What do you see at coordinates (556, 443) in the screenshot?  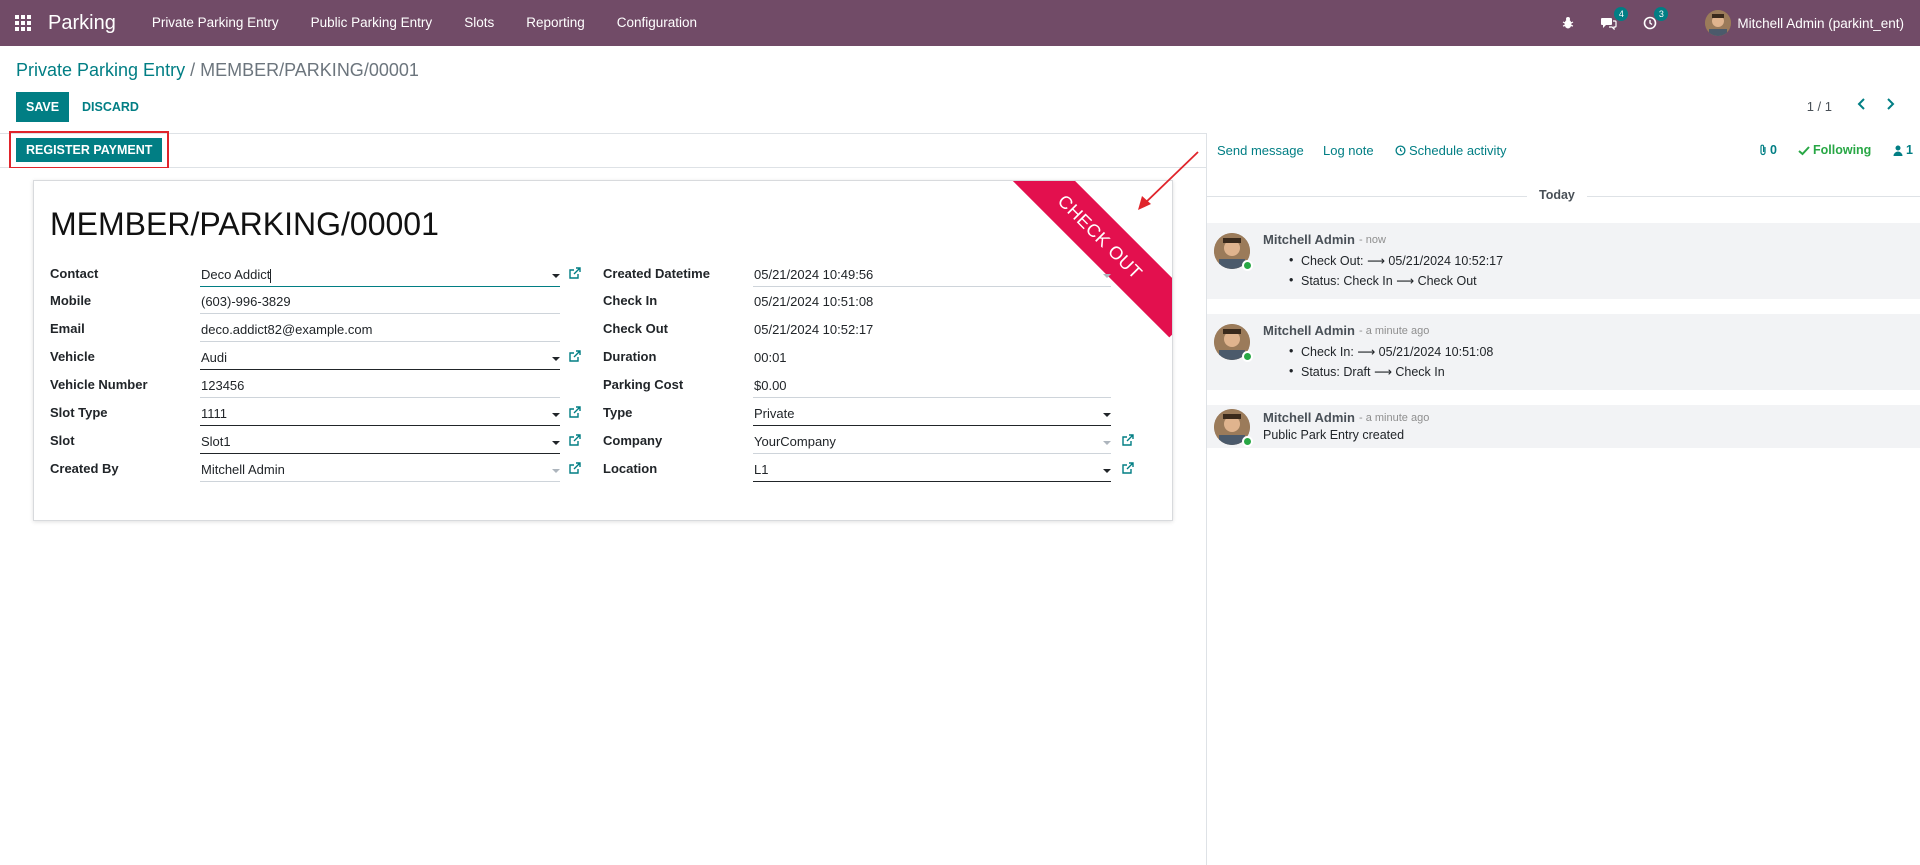 I see `slot-dropdown-caret` at bounding box center [556, 443].